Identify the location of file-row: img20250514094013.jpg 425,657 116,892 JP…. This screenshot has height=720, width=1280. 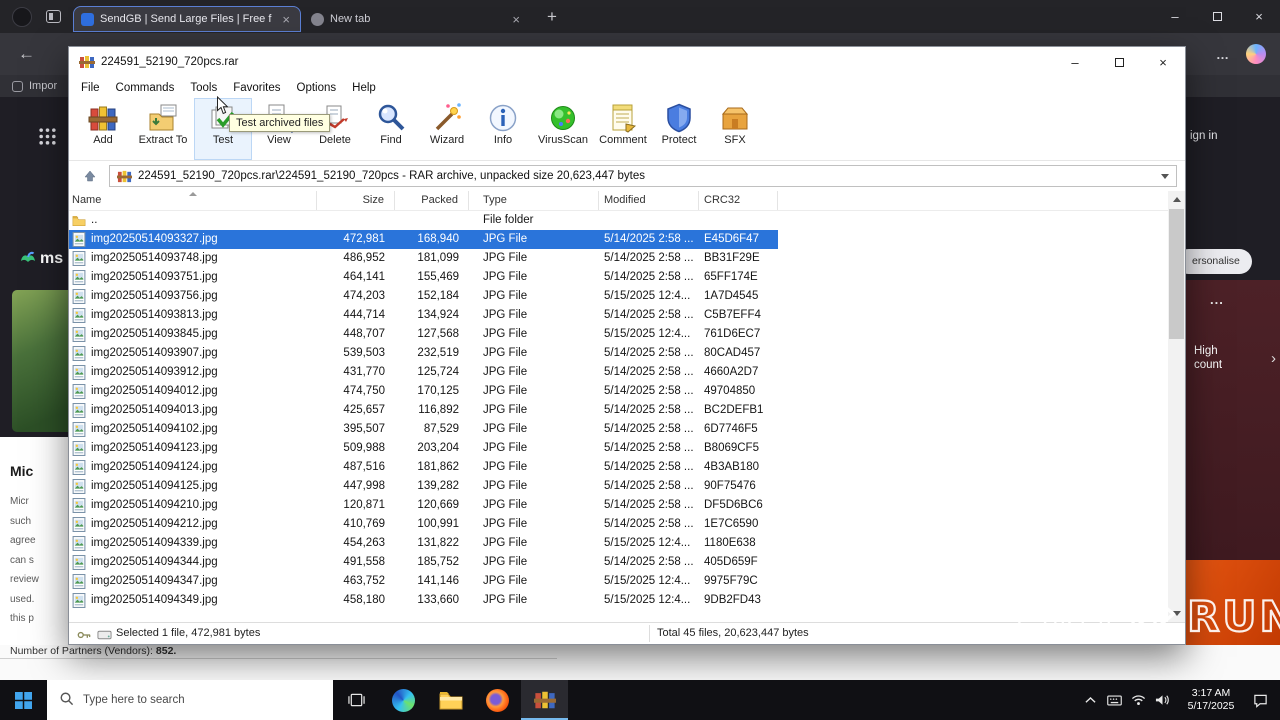
(423, 410).